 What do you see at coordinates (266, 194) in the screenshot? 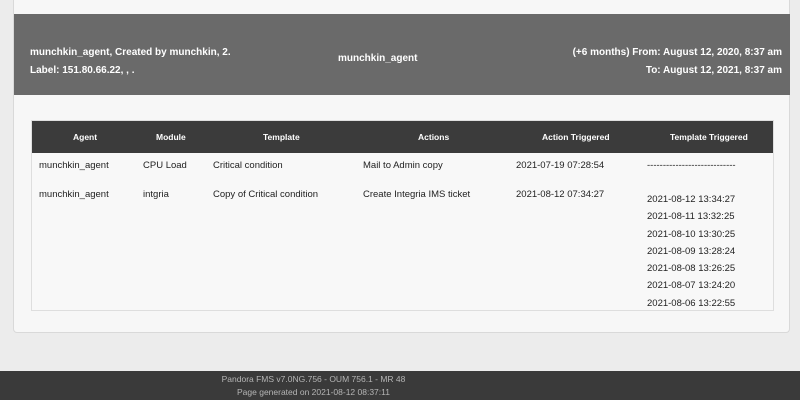
I see `cell-template: Copy of Critical condition` at bounding box center [266, 194].